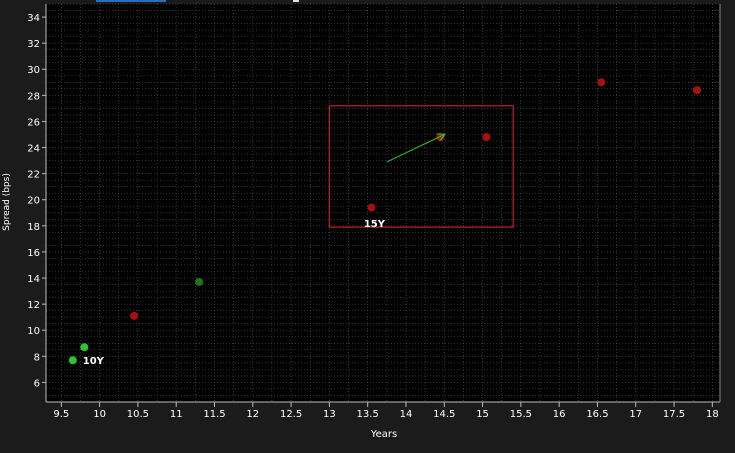  Describe the element at coordinates (33, 227) in the screenshot. I see `y-tick-label: 18` at that location.